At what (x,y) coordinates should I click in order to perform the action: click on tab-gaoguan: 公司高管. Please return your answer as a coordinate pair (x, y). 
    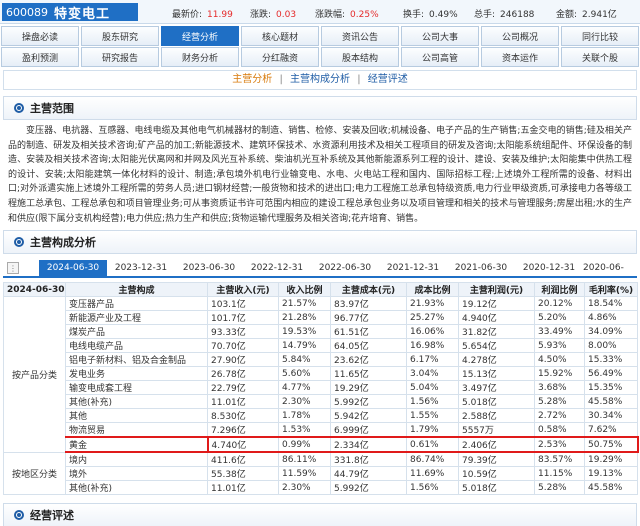
    Looking at the image, I should click on (440, 57).